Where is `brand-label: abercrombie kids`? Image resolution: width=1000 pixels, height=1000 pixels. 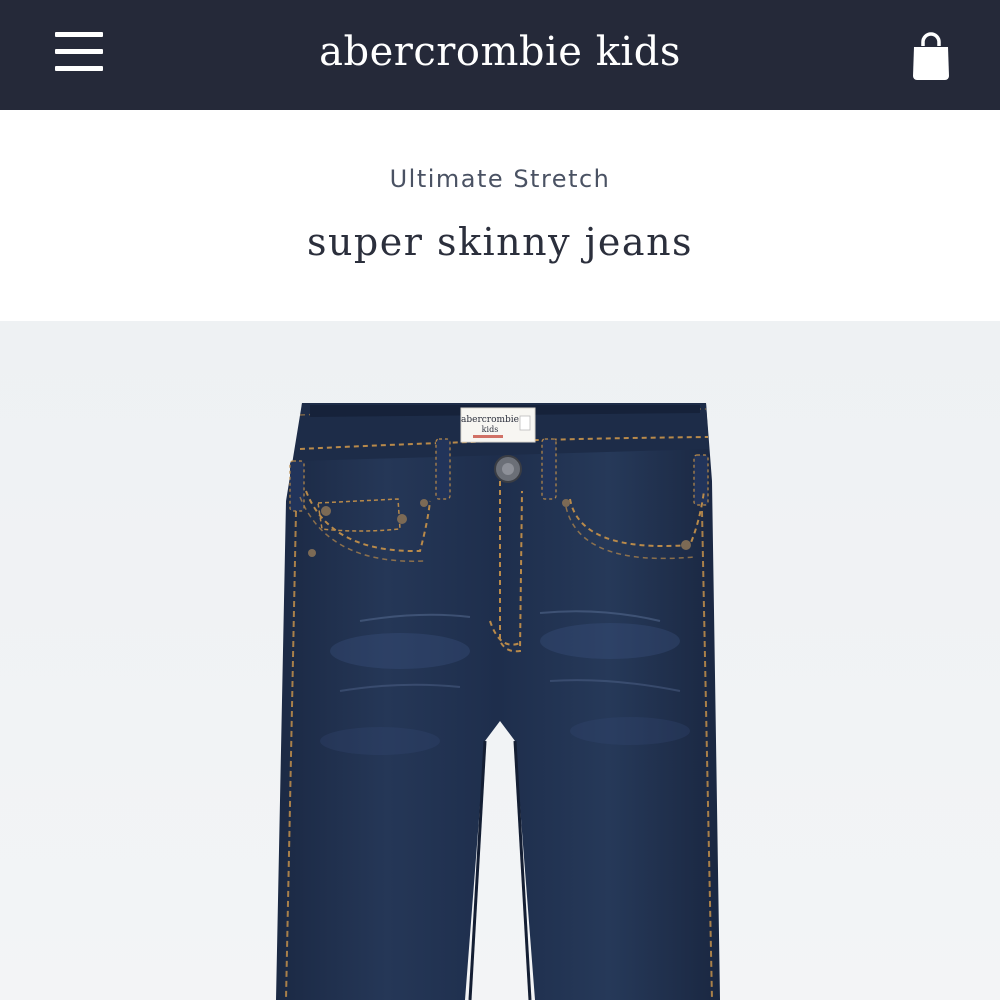 brand-label: abercrombie kids is located at coordinates (498, 425).